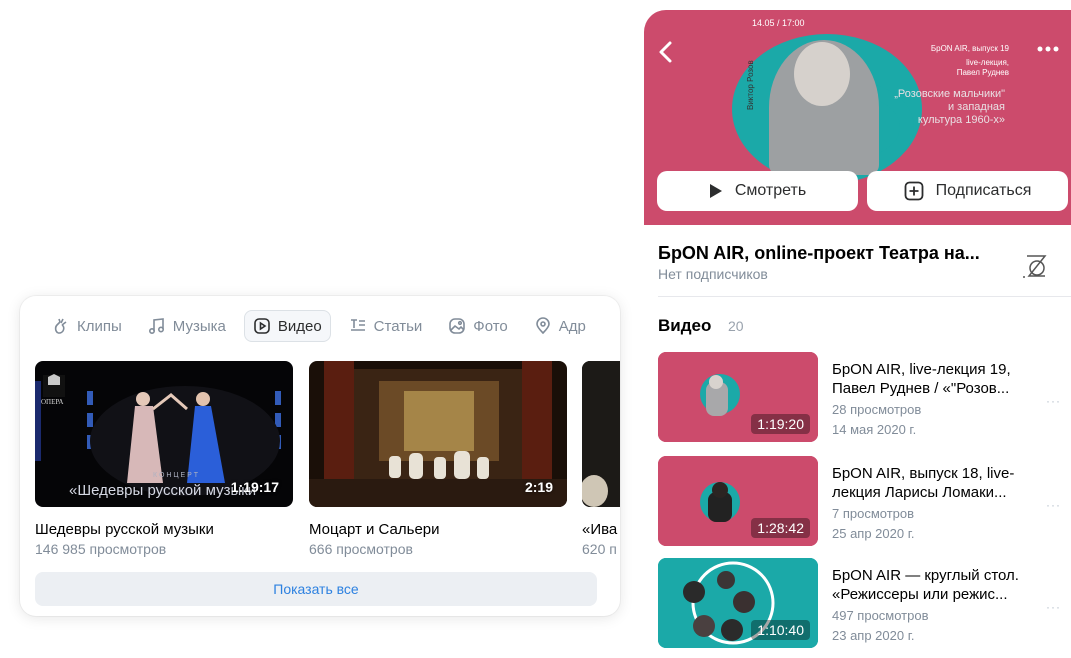 The image size is (1071, 658). What do you see at coordinates (316, 589) in the screenshot?
I see `show-all-button: Показать все` at bounding box center [316, 589].